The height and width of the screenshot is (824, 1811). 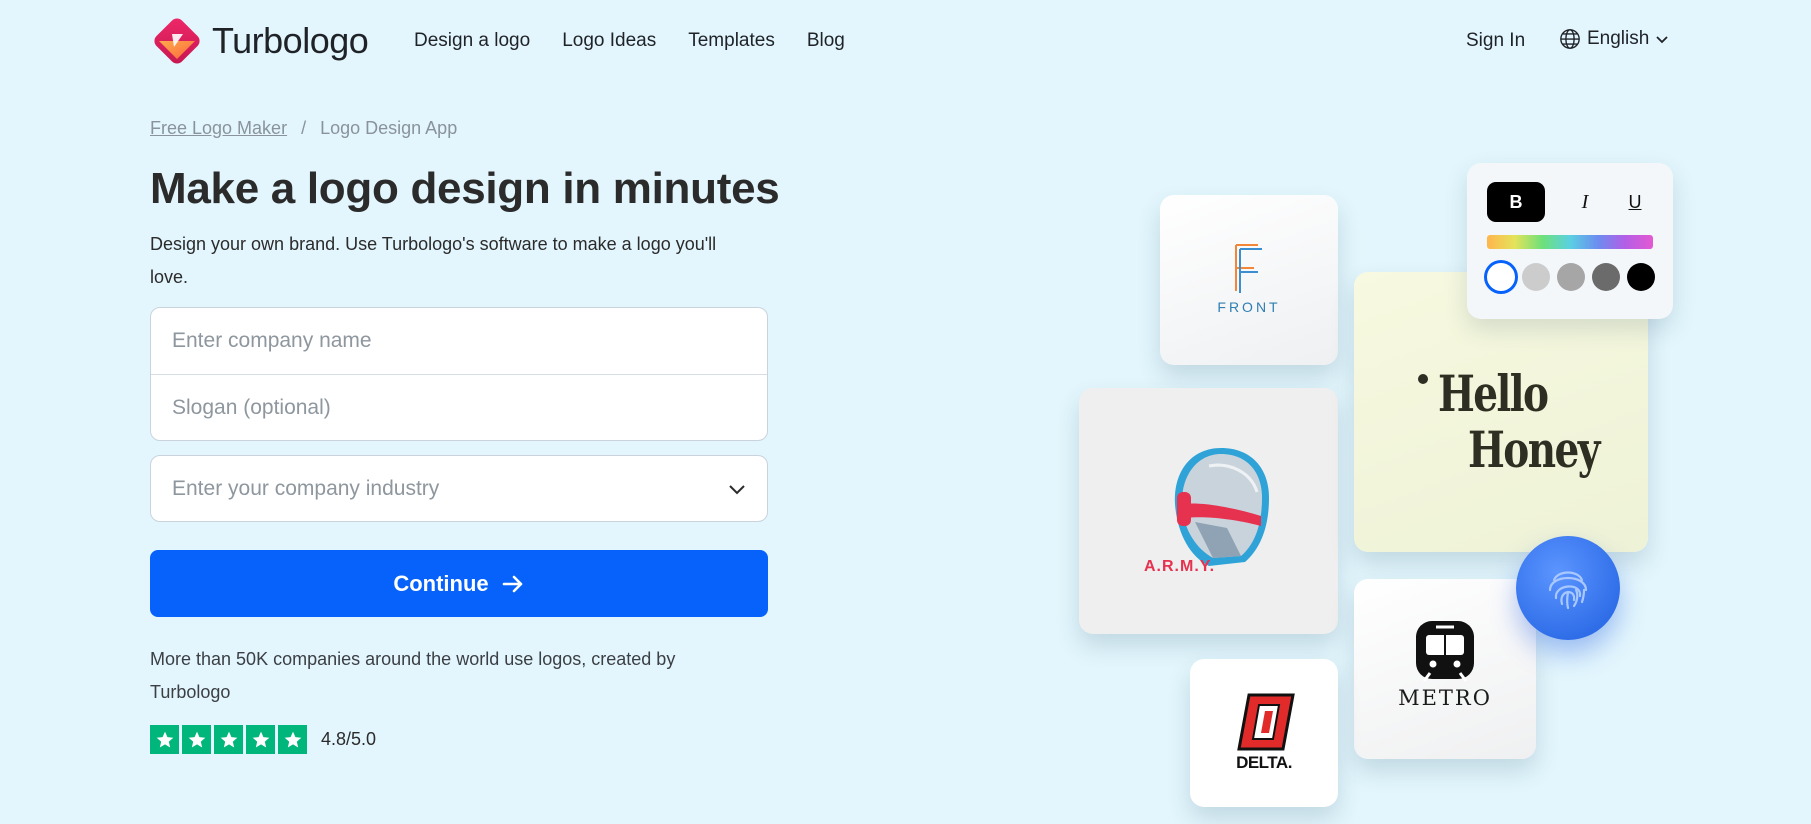 What do you see at coordinates (826, 41) in the screenshot?
I see `nav-blog: Blog` at bounding box center [826, 41].